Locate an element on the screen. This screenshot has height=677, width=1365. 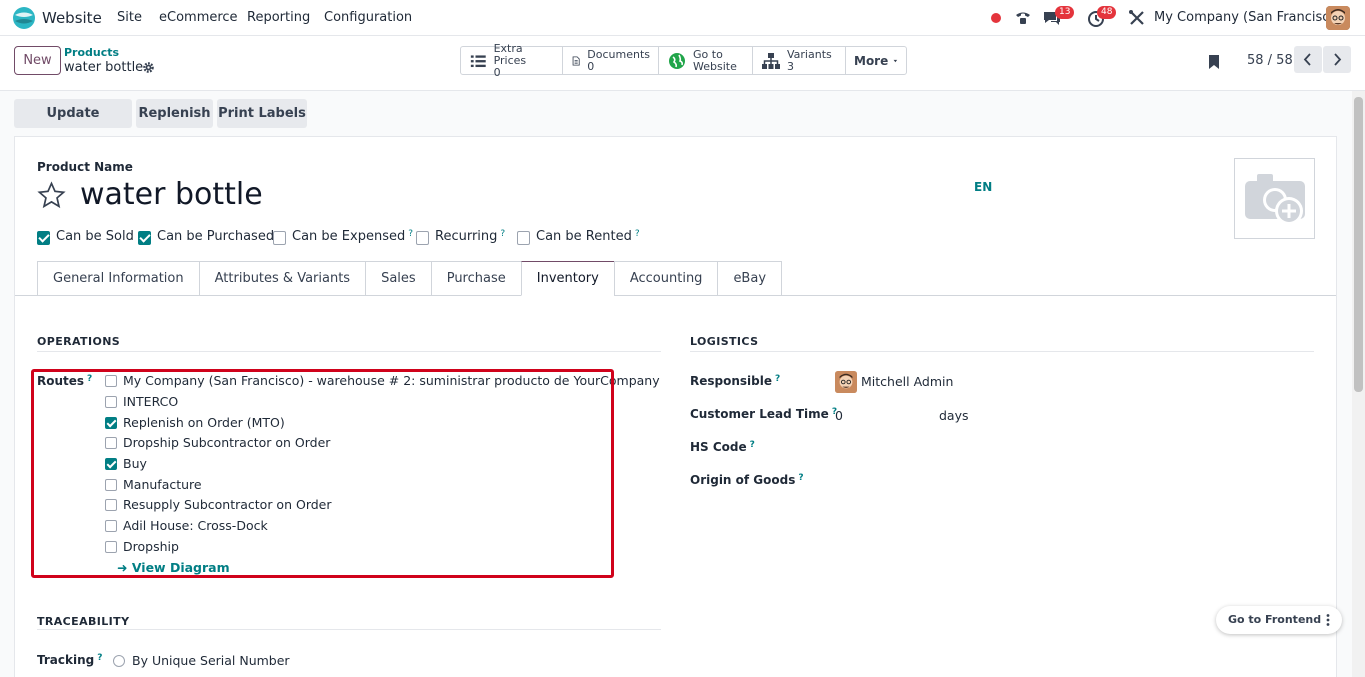
user-avatar-icon is located at coordinates (1338, 18).